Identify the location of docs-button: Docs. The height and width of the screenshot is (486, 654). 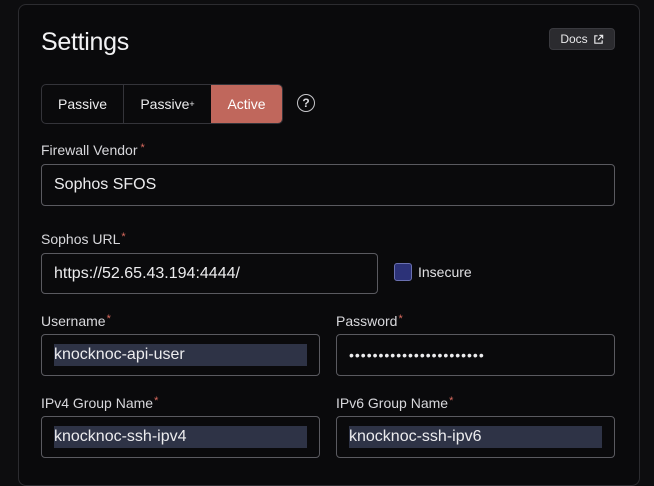
(582, 39).